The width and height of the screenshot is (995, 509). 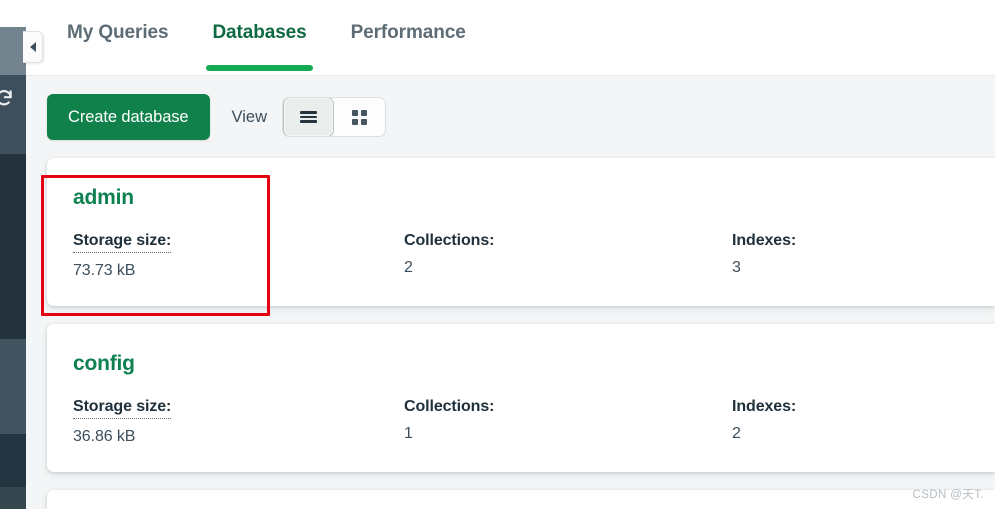 I want to click on database-name-link: config, so click(x=91, y=364).